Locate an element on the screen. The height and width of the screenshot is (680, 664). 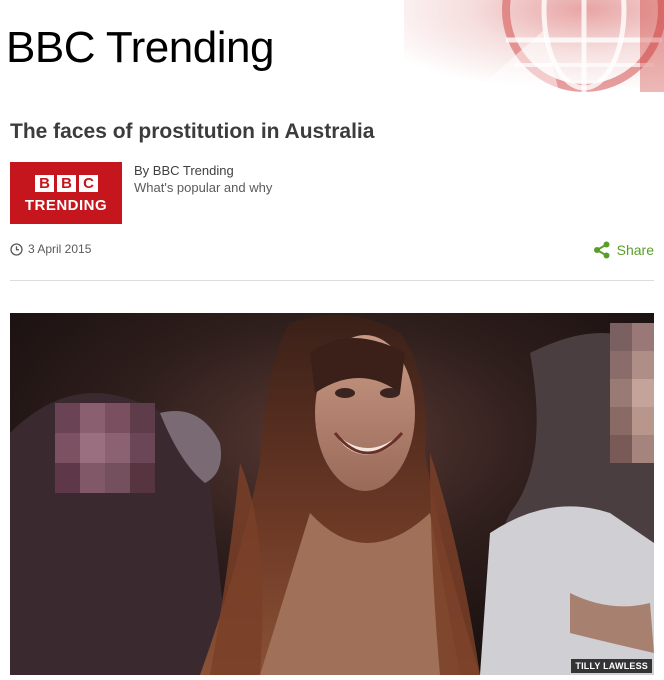
bbc-trending-logo: B B C TRENDING is located at coordinates (66, 193).